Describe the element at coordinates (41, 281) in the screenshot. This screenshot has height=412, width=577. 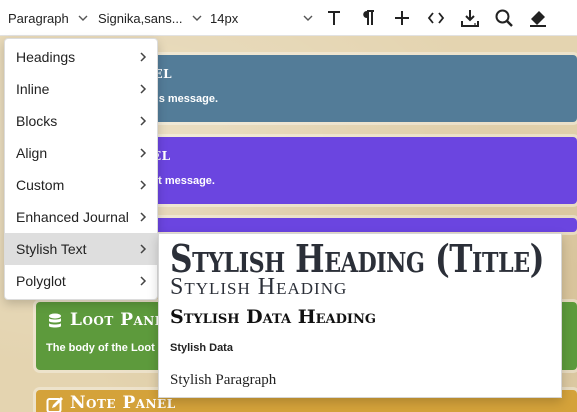
I see `menu-item-label: Polyglot` at that location.